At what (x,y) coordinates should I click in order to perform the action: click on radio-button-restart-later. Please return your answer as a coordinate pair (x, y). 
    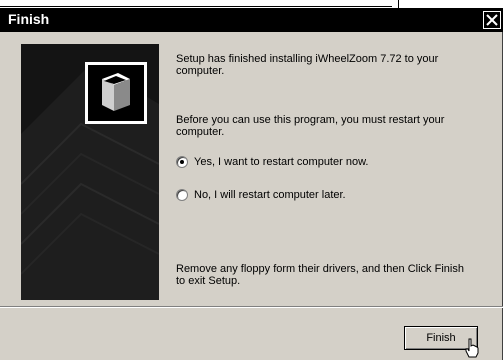
    Looking at the image, I should click on (182, 195).